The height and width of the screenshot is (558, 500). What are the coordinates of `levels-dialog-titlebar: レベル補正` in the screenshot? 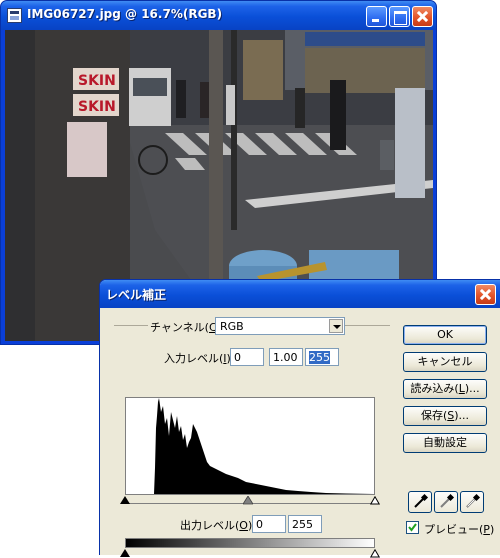 It's located at (300, 294).